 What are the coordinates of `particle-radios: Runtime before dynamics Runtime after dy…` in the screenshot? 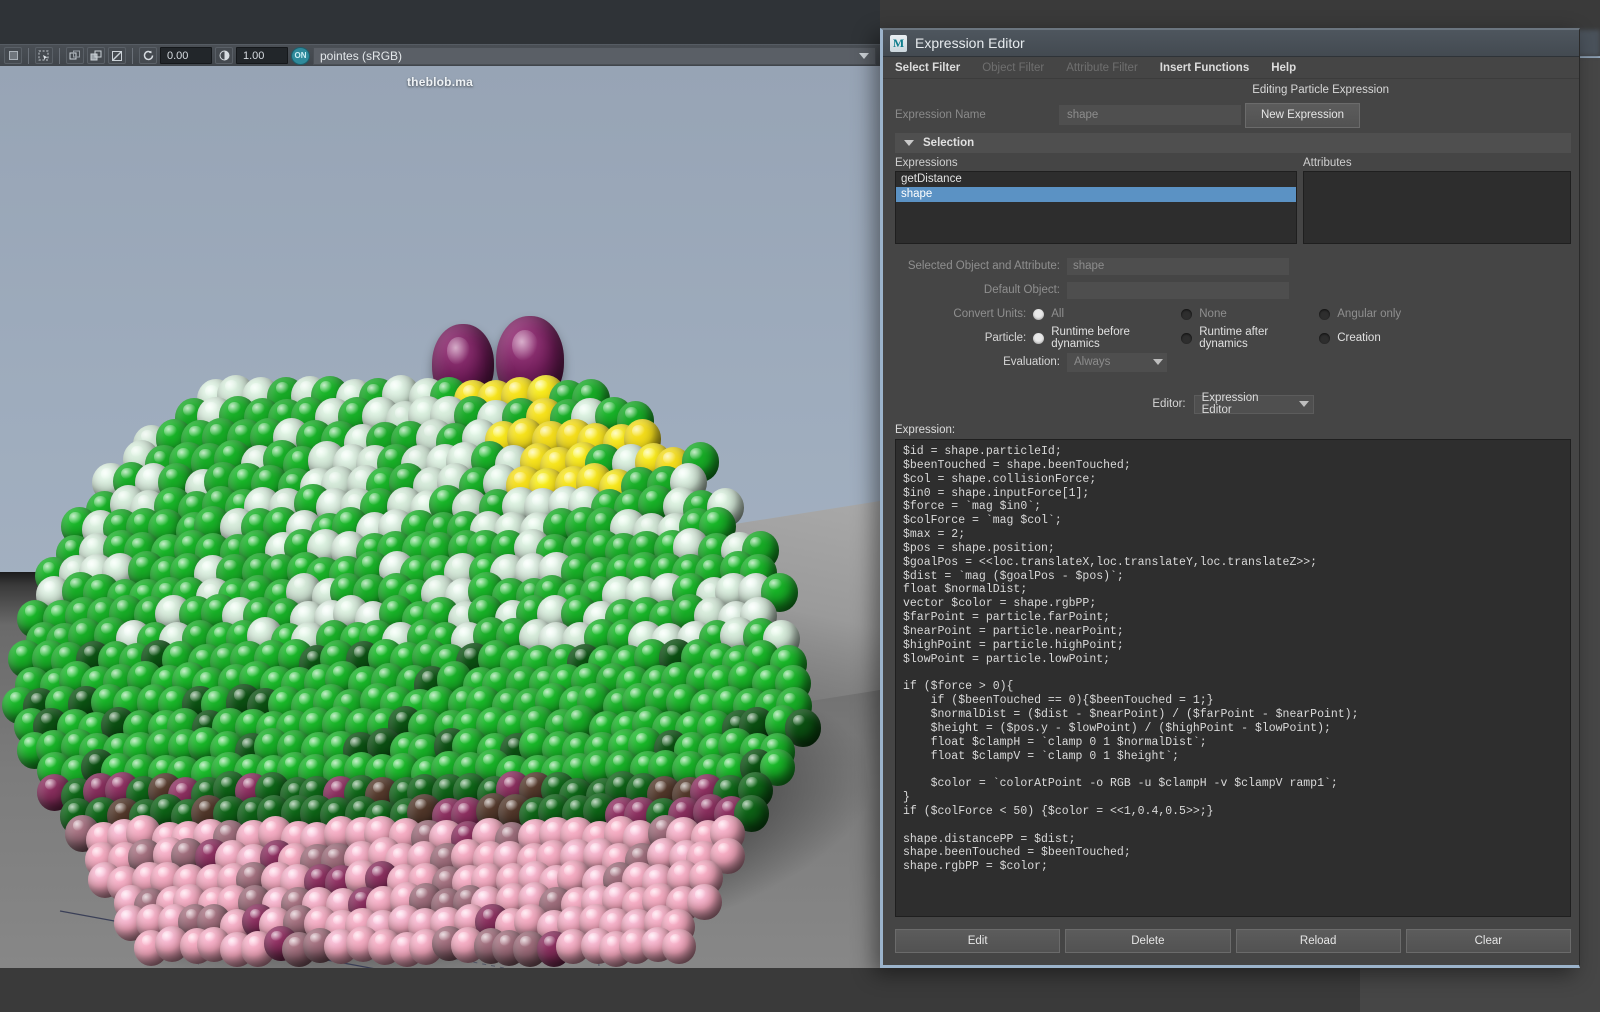 It's located at (1302, 338).